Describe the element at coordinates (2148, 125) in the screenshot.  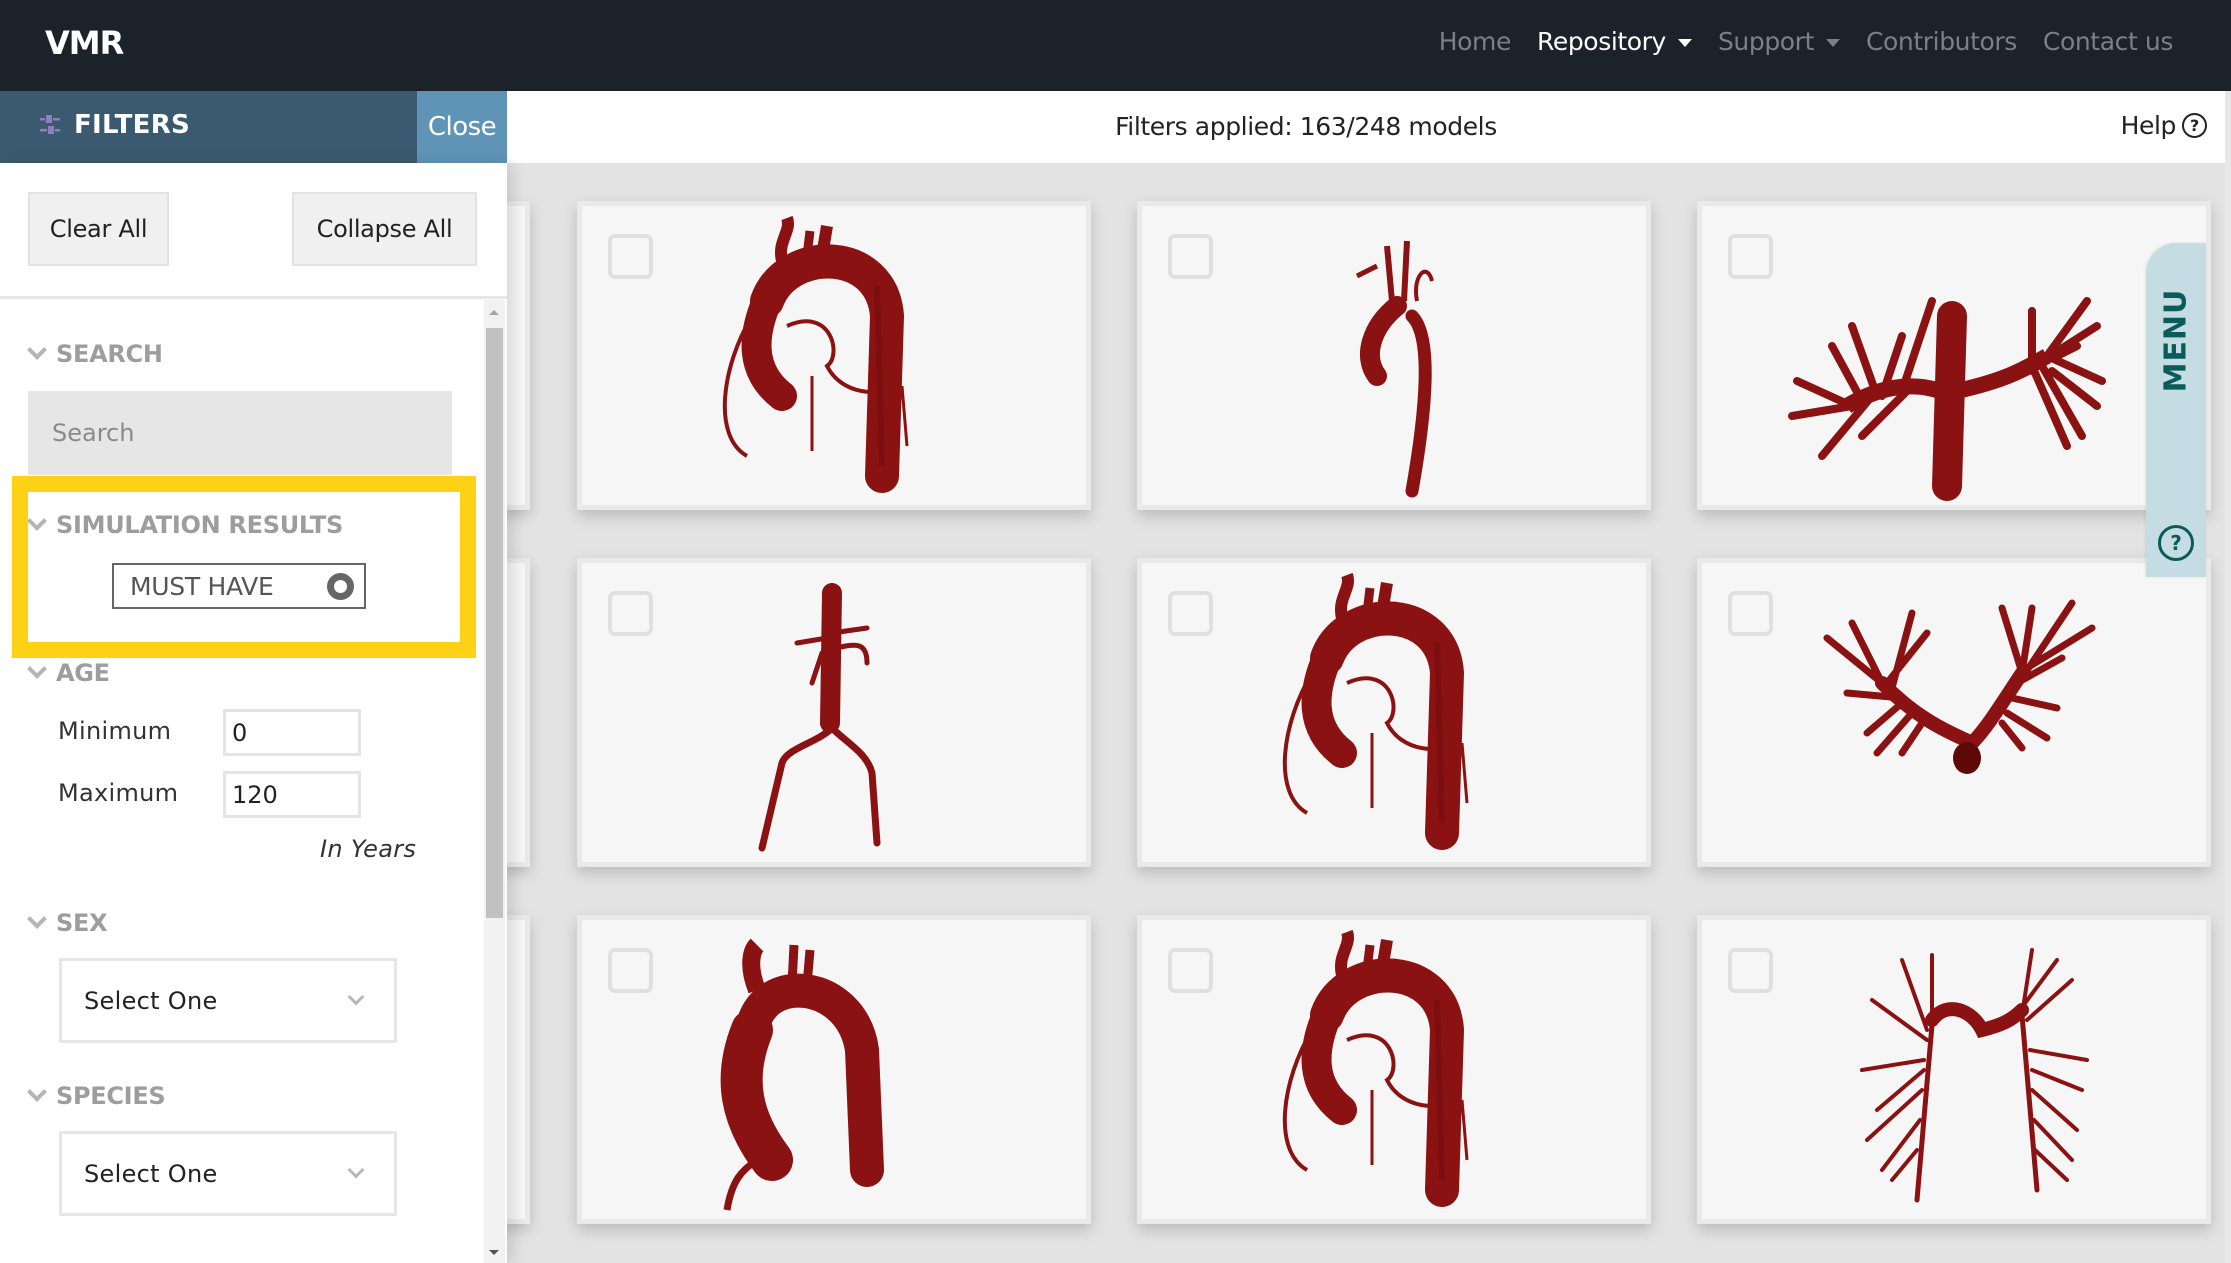
I see `help-label: Help` at that location.